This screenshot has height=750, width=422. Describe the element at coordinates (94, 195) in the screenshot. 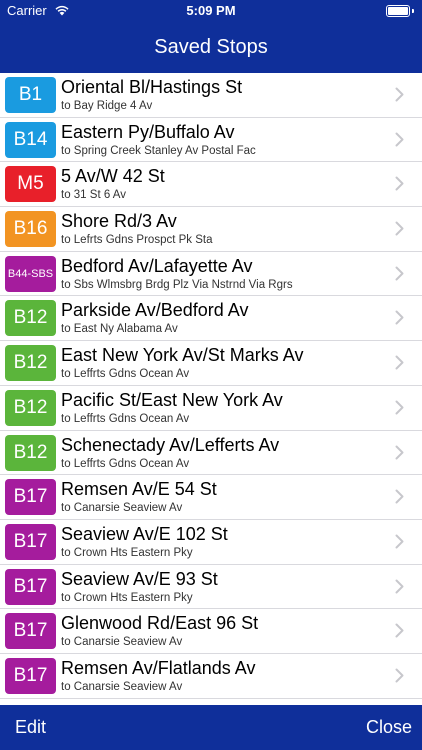

I see `stop-destination: to 31 St 6 Av` at that location.